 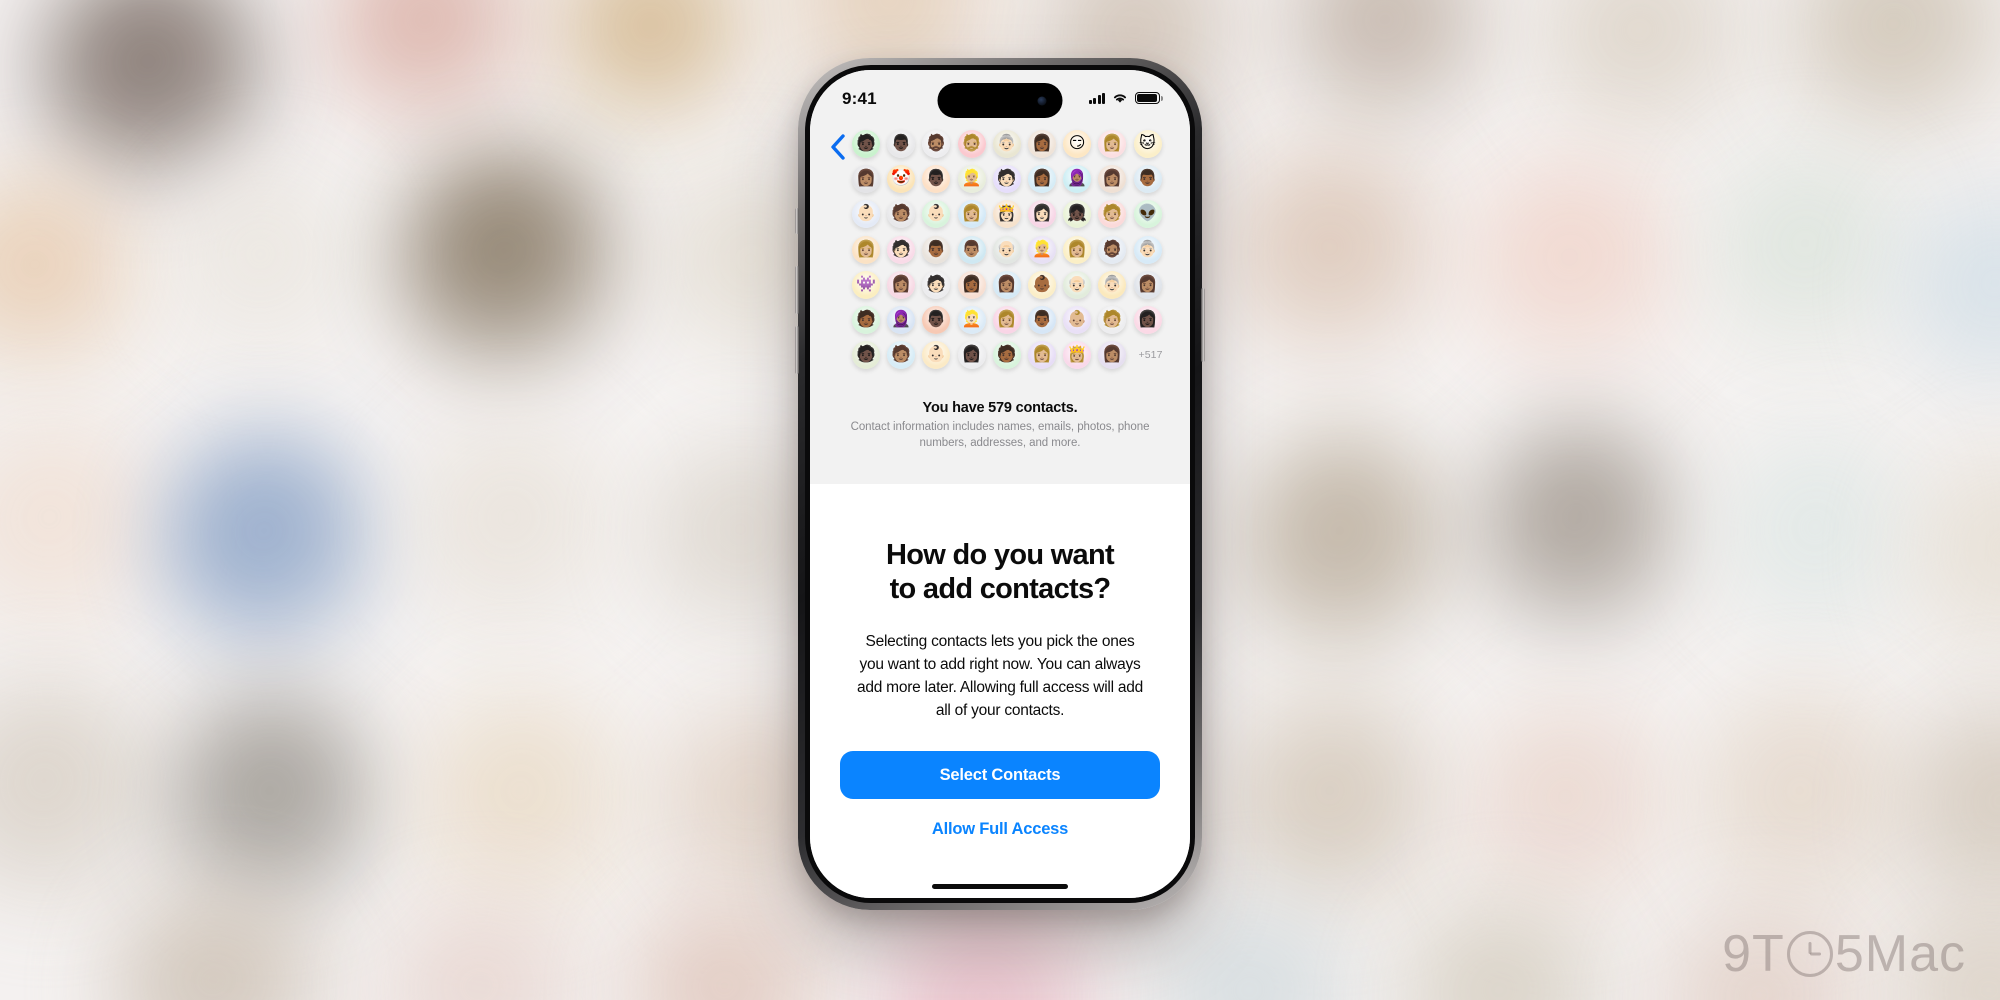 I want to click on headline-line-1: How do you want, so click(x=1000, y=555).